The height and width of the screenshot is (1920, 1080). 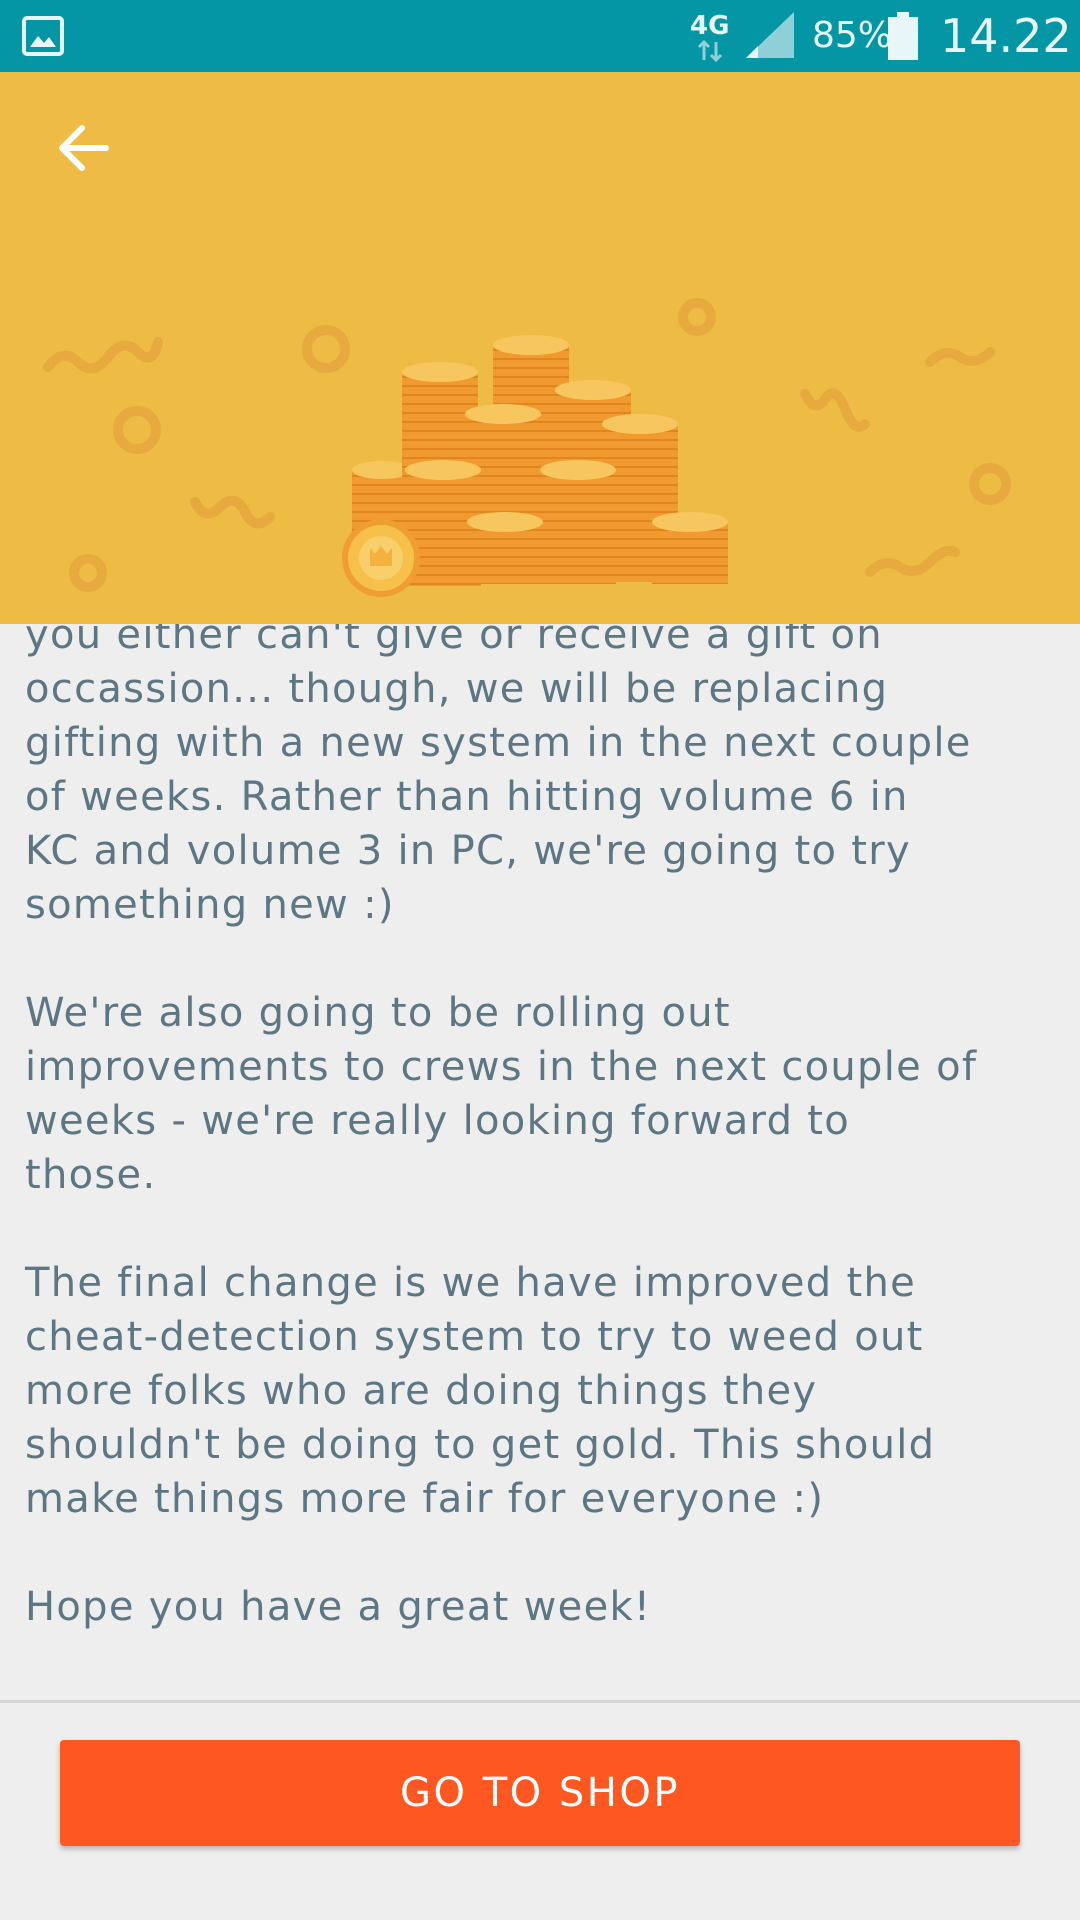 What do you see at coordinates (1006, 36) in the screenshot?
I see `clock: 14.22` at bounding box center [1006, 36].